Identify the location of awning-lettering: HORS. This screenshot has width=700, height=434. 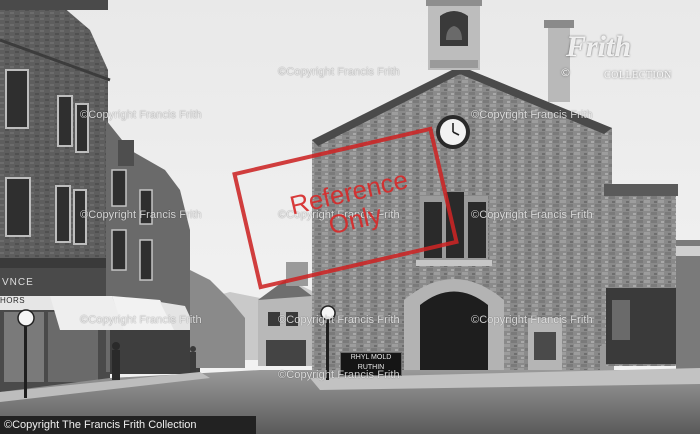
(13, 300).